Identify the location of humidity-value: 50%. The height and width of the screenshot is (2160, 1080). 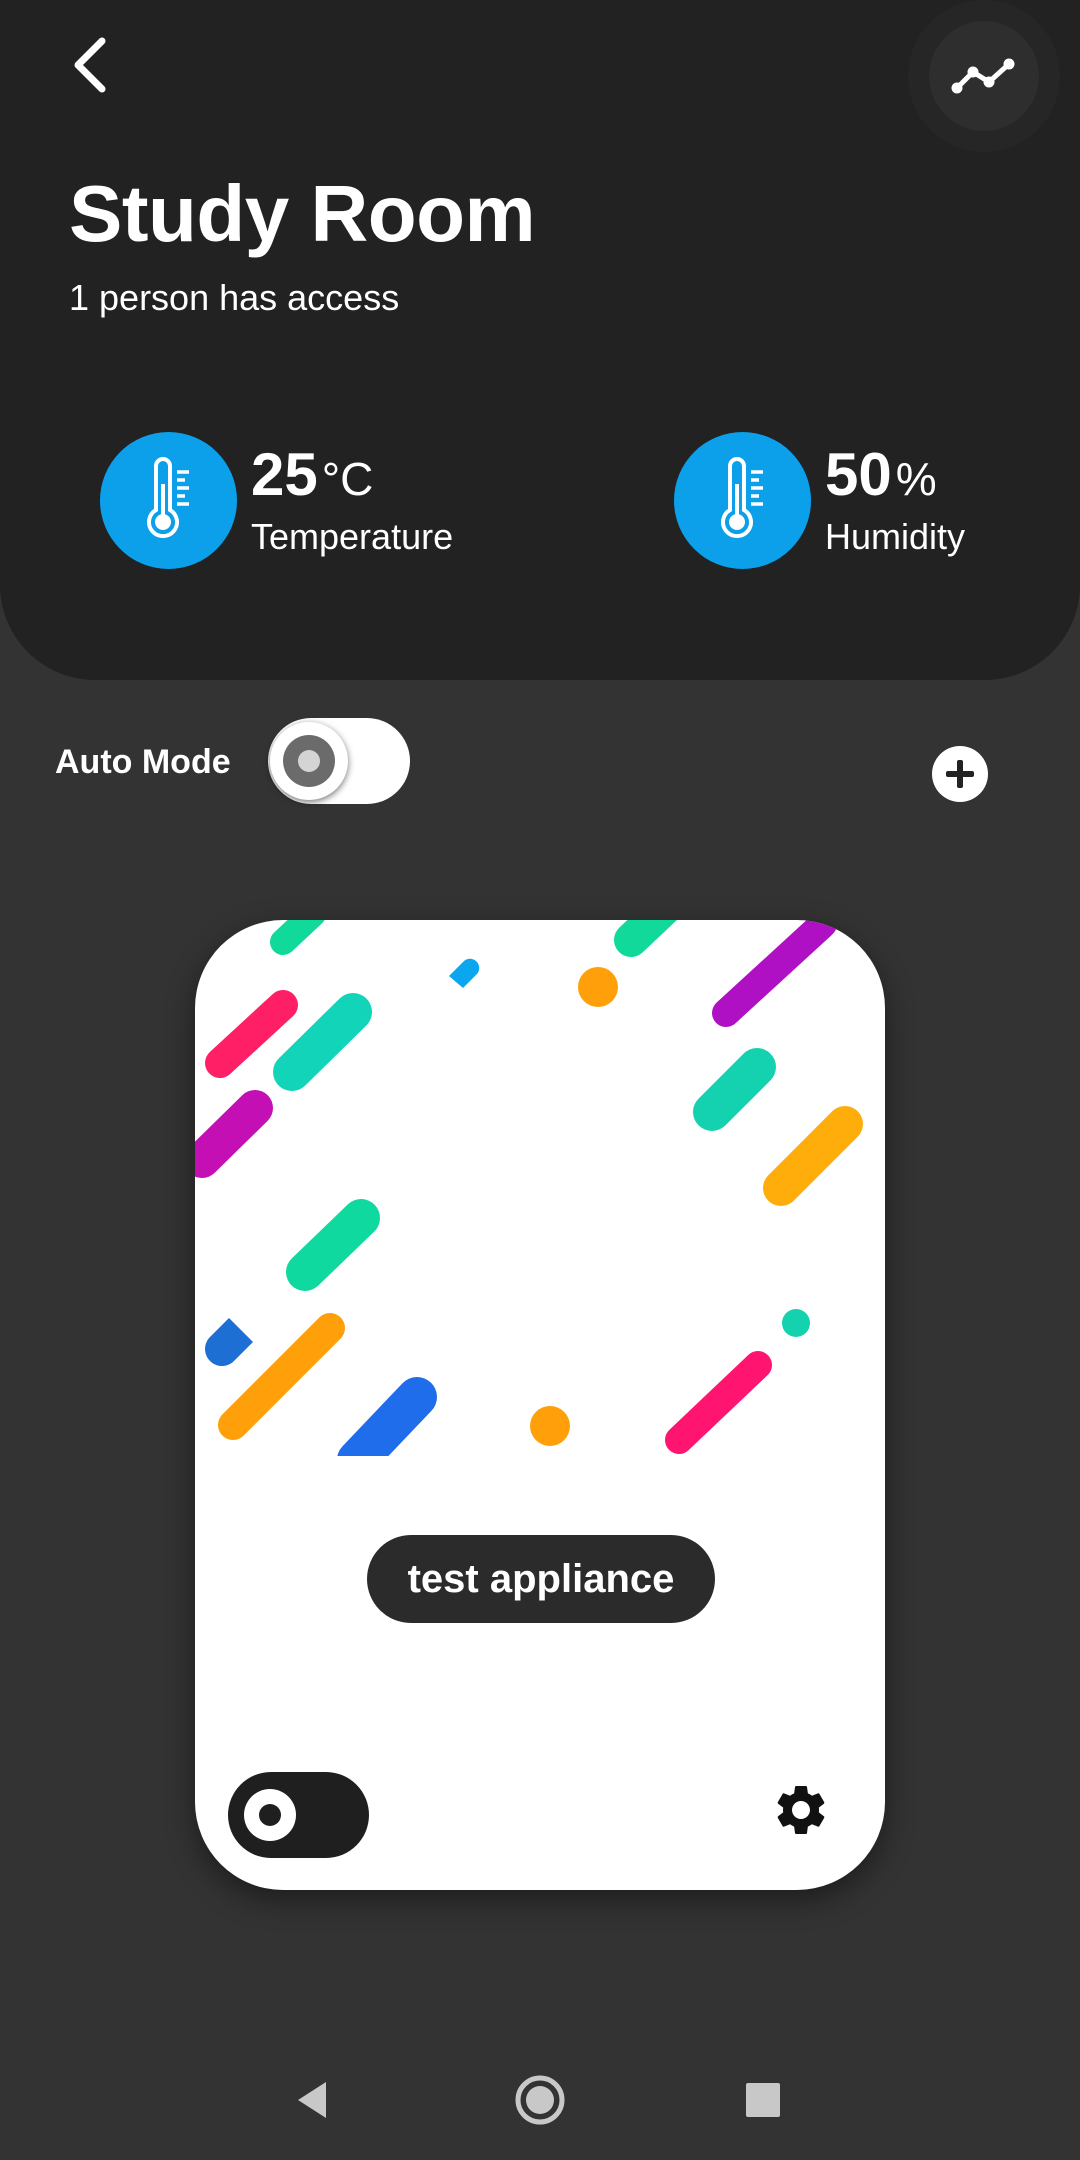
(881, 477).